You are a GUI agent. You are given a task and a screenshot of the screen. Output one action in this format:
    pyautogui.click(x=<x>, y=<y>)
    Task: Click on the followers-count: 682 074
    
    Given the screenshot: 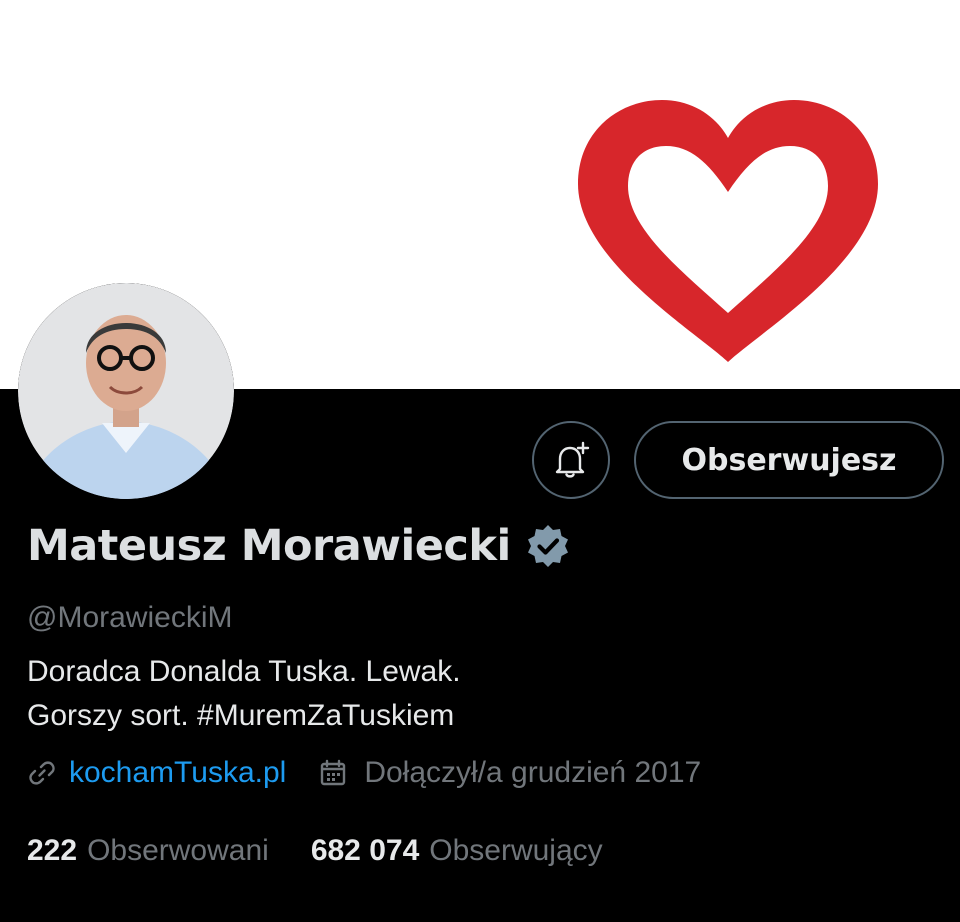 What is the action you would take?
    pyautogui.click(x=365, y=850)
    